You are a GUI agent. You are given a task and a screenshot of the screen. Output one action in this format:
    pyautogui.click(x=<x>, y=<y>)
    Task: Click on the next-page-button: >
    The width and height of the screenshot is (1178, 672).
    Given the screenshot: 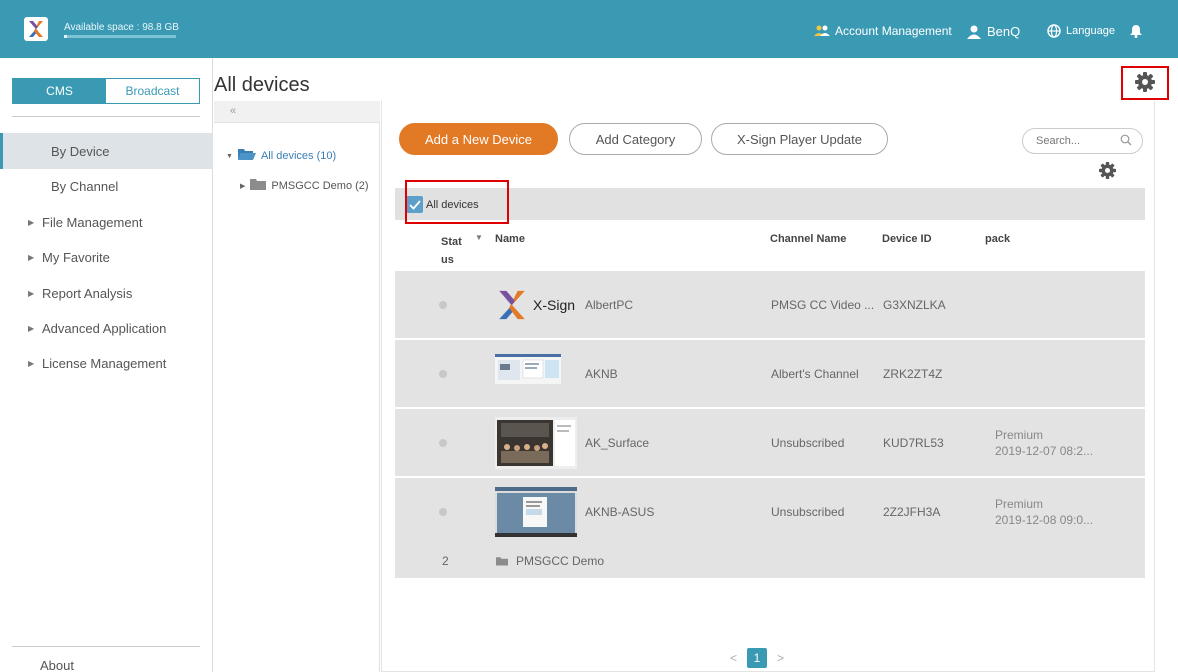 What is the action you would take?
    pyautogui.click(x=780, y=658)
    